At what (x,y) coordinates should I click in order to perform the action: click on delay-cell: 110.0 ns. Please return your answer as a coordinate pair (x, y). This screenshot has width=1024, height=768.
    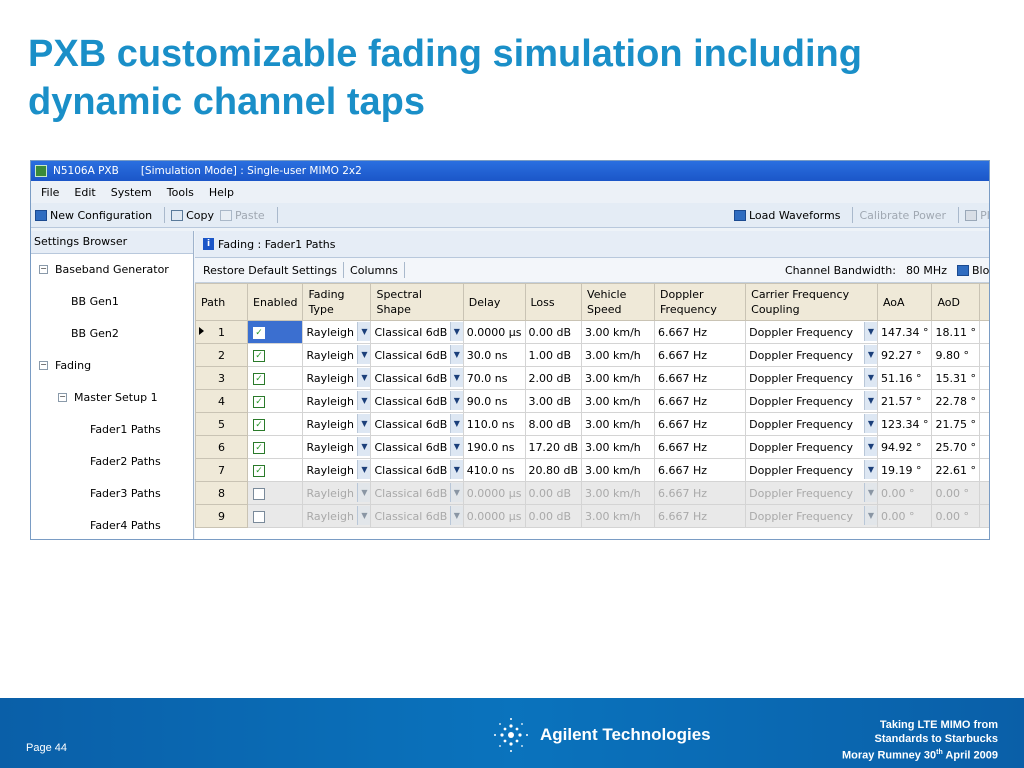
    Looking at the image, I should click on (494, 424).